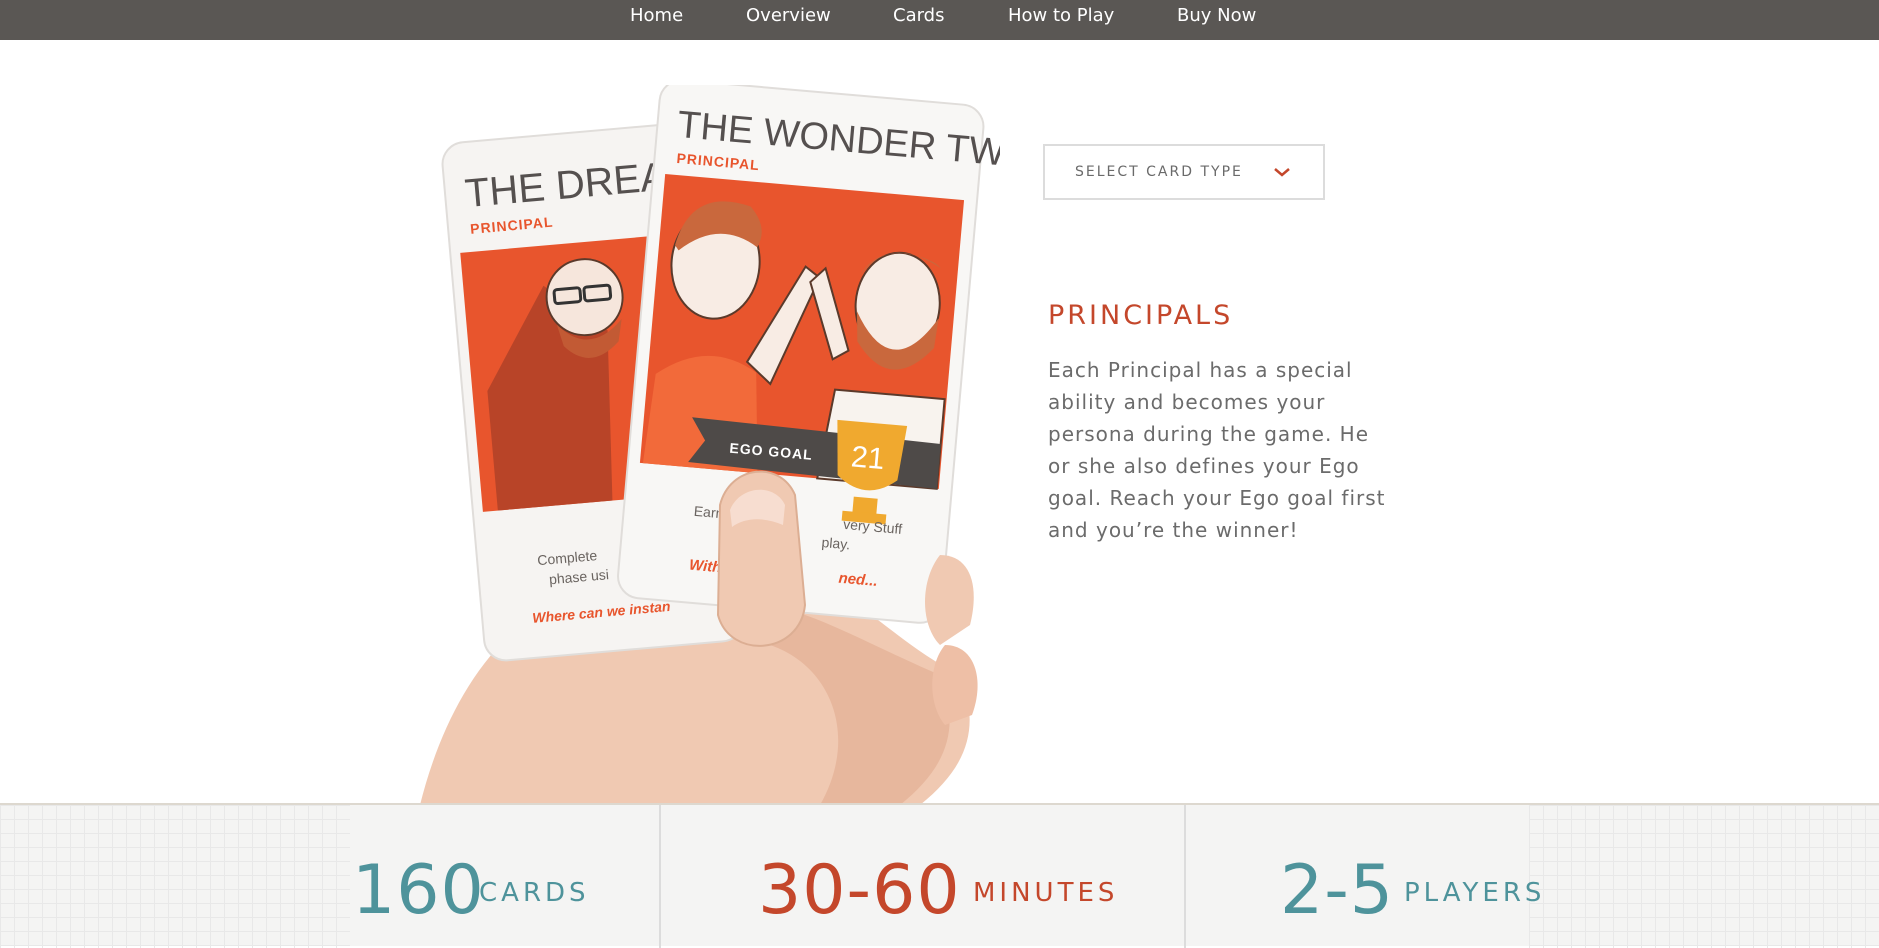 The image size is (1879, 948). Describe the element at coordinates (418, 890) in the screenshot. I see `stat-cards-value: 160` at that location.